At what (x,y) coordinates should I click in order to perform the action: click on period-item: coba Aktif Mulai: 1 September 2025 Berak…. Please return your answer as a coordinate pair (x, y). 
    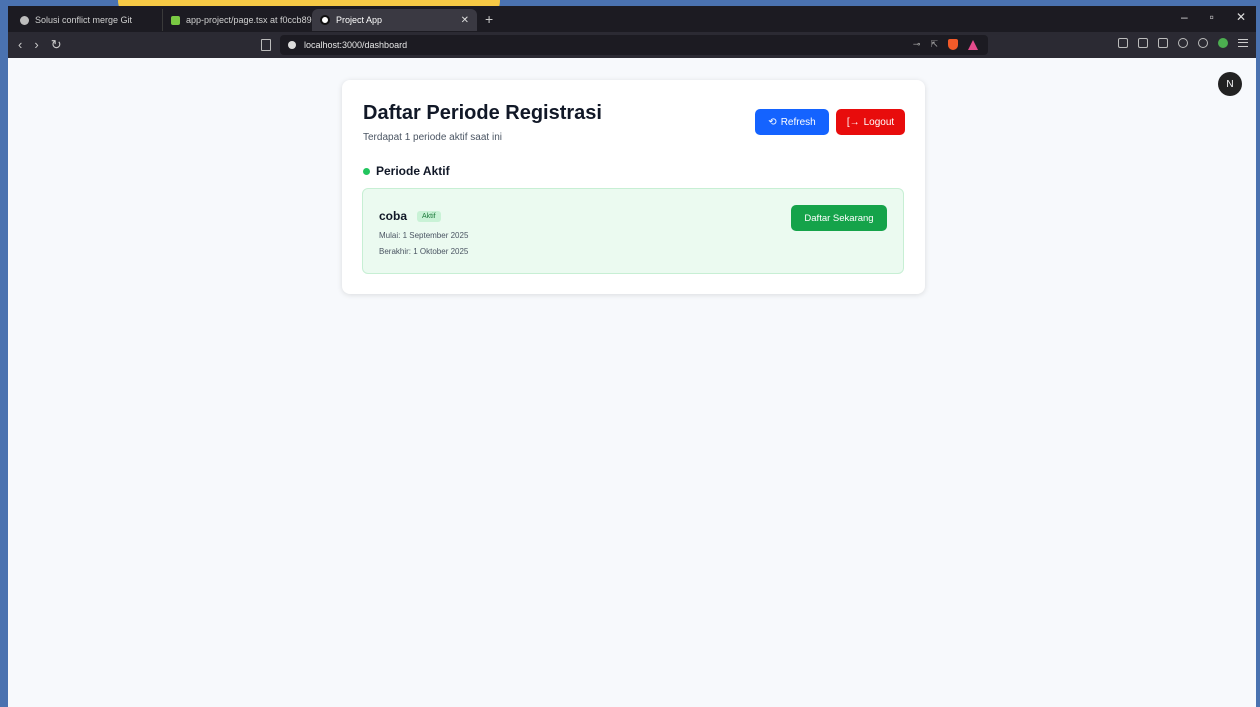
    Looking at the image, I should click on (633, 231).